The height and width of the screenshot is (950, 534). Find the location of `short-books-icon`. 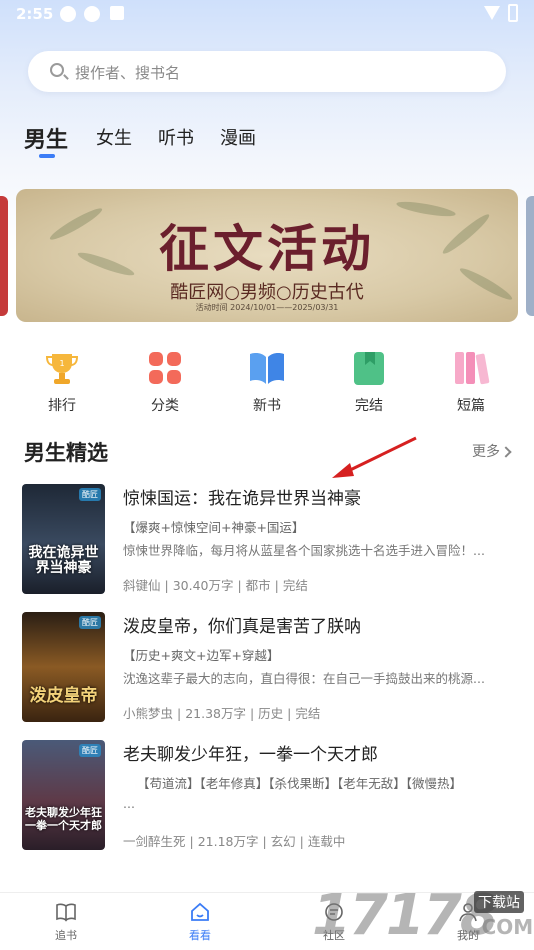

short-books-icon is located at coordinates (471, 368).